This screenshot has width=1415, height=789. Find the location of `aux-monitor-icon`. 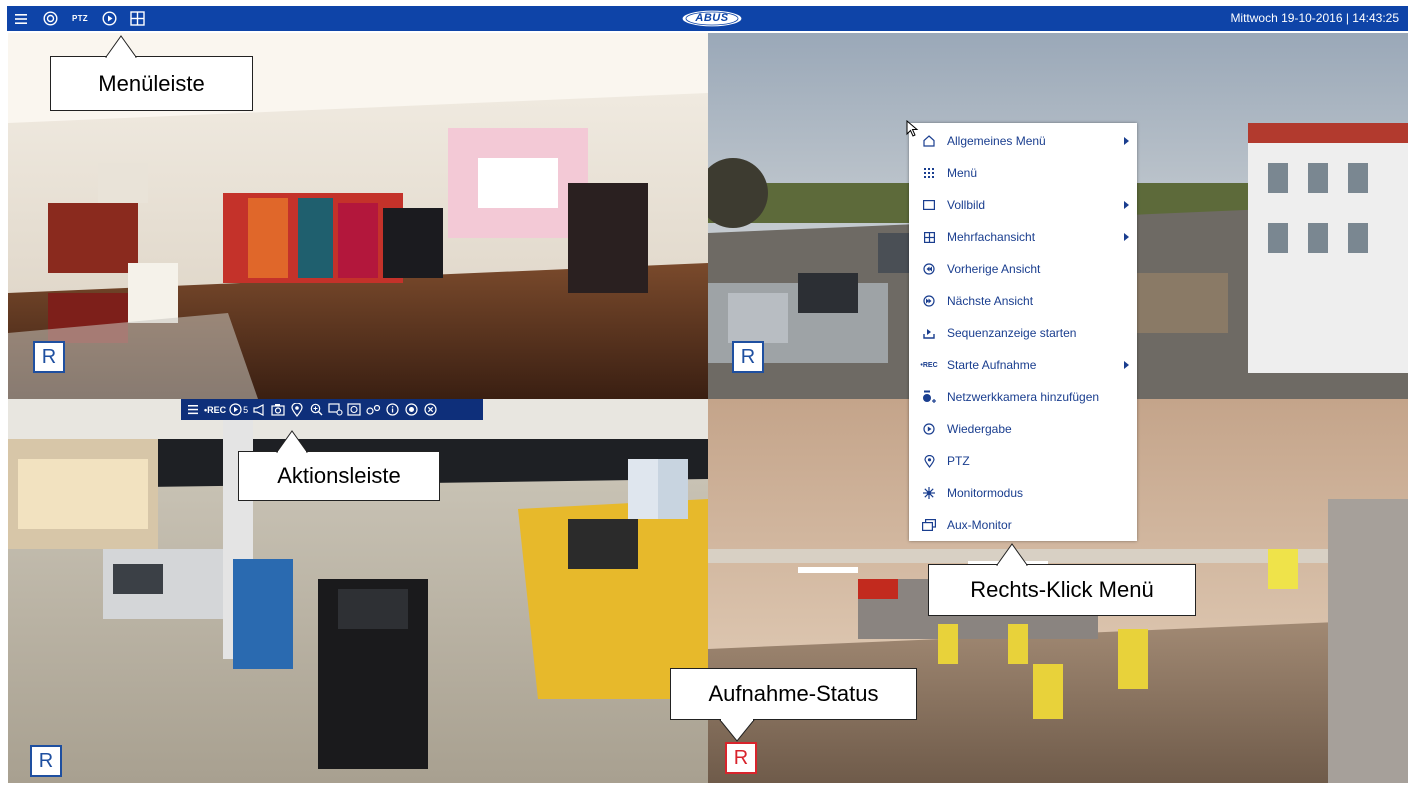

aux-monitor-icon is located at coordinates (929, 525).